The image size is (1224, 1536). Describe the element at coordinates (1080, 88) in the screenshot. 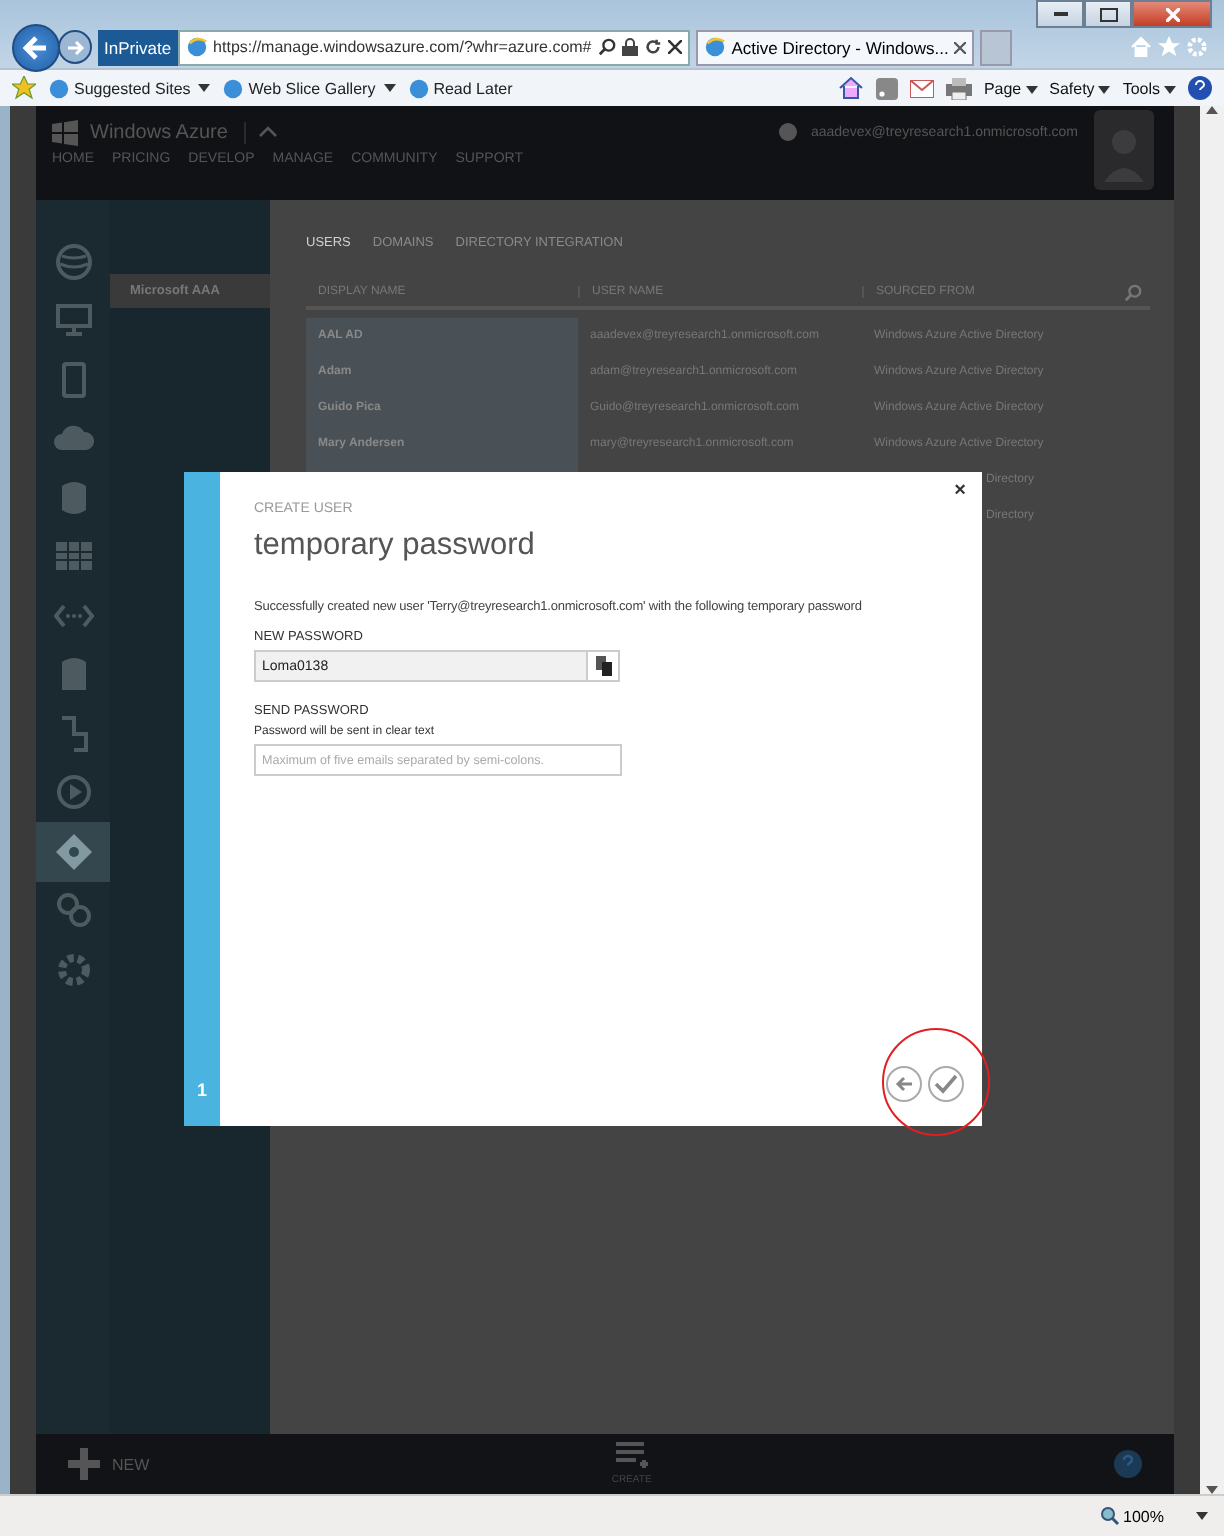

I see `command-menu: Safety` at that location.